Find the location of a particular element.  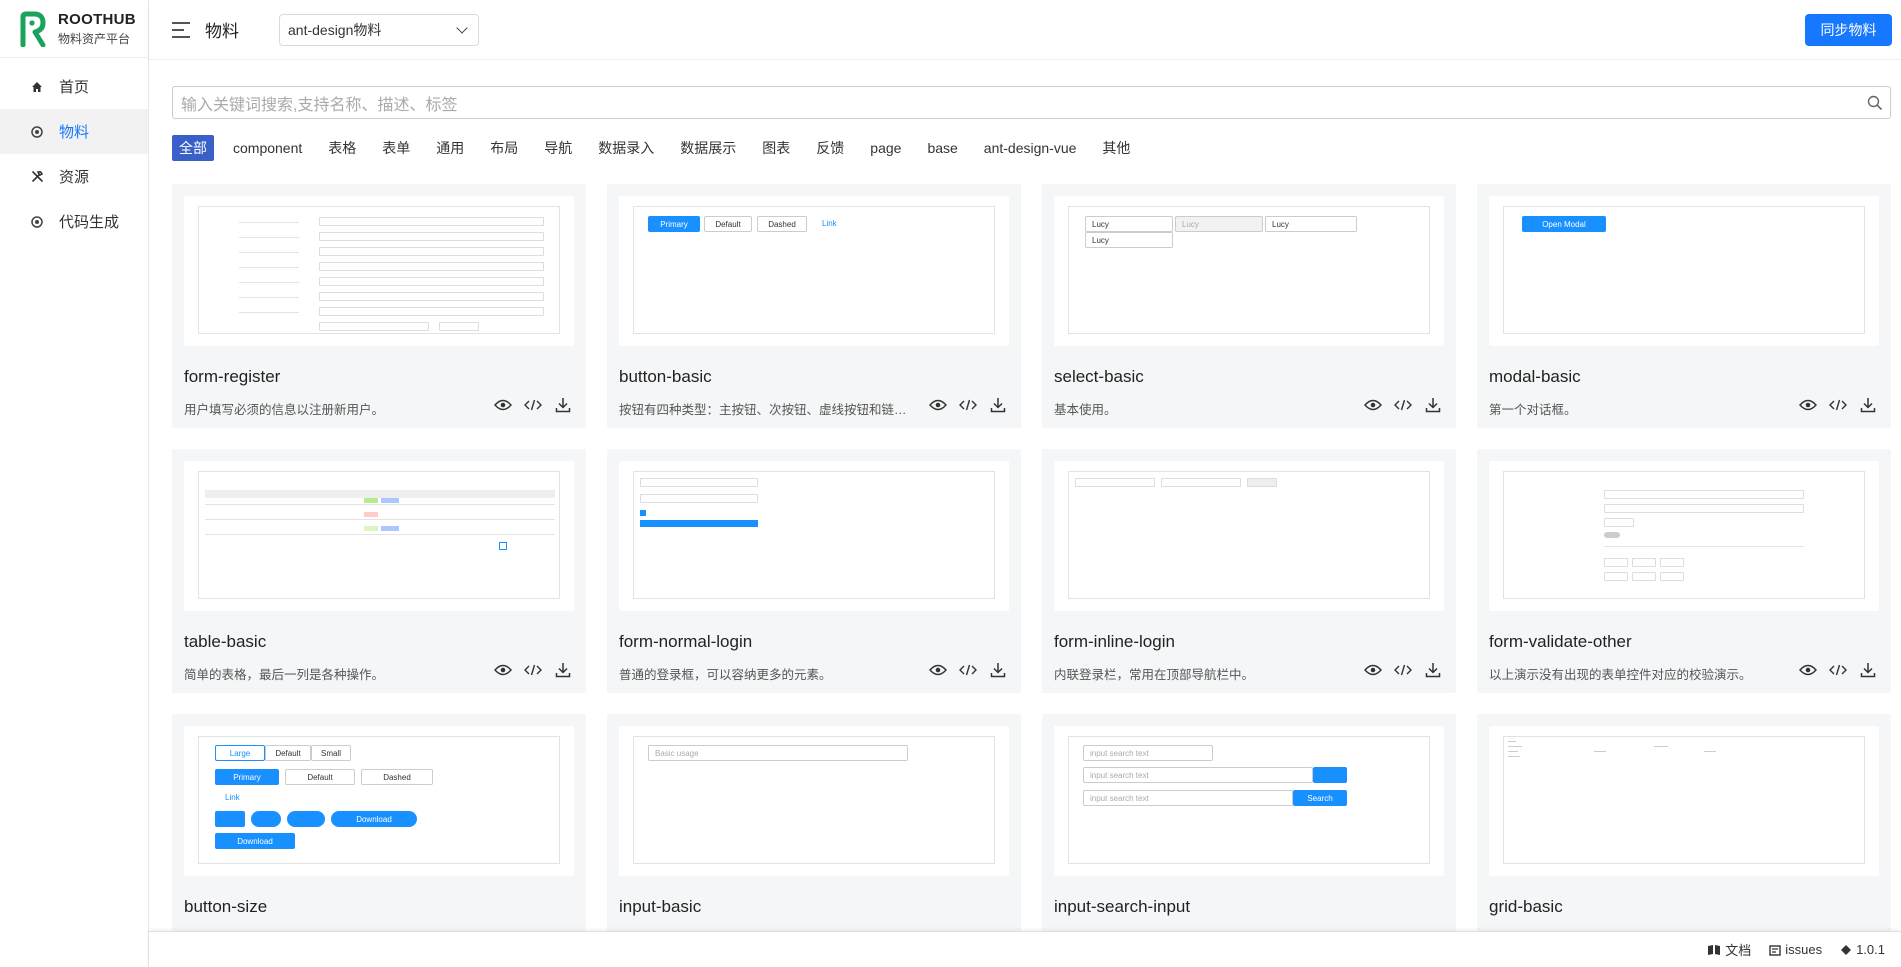

menu-collapse-icon is located at coordinates (182, 29).